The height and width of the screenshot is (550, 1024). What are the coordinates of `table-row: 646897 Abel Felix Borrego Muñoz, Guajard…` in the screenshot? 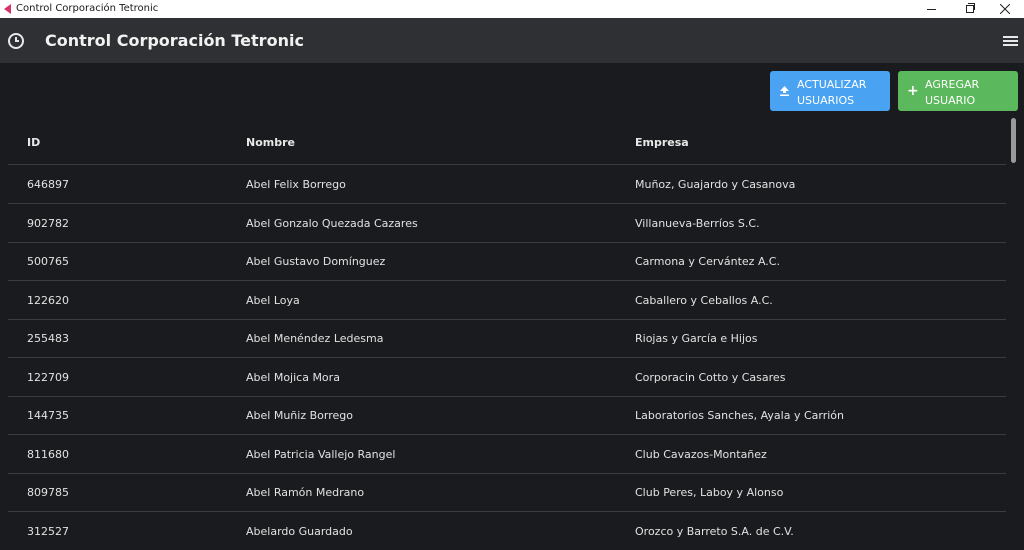 It's located at (507, 184).